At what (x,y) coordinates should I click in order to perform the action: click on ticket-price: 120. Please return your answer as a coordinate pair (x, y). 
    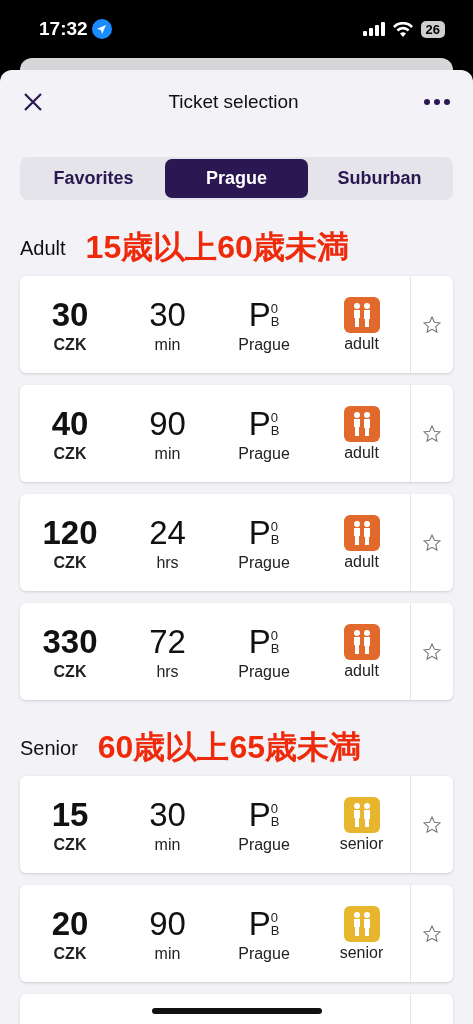
    Looking at the image, I should click on (70, 532).